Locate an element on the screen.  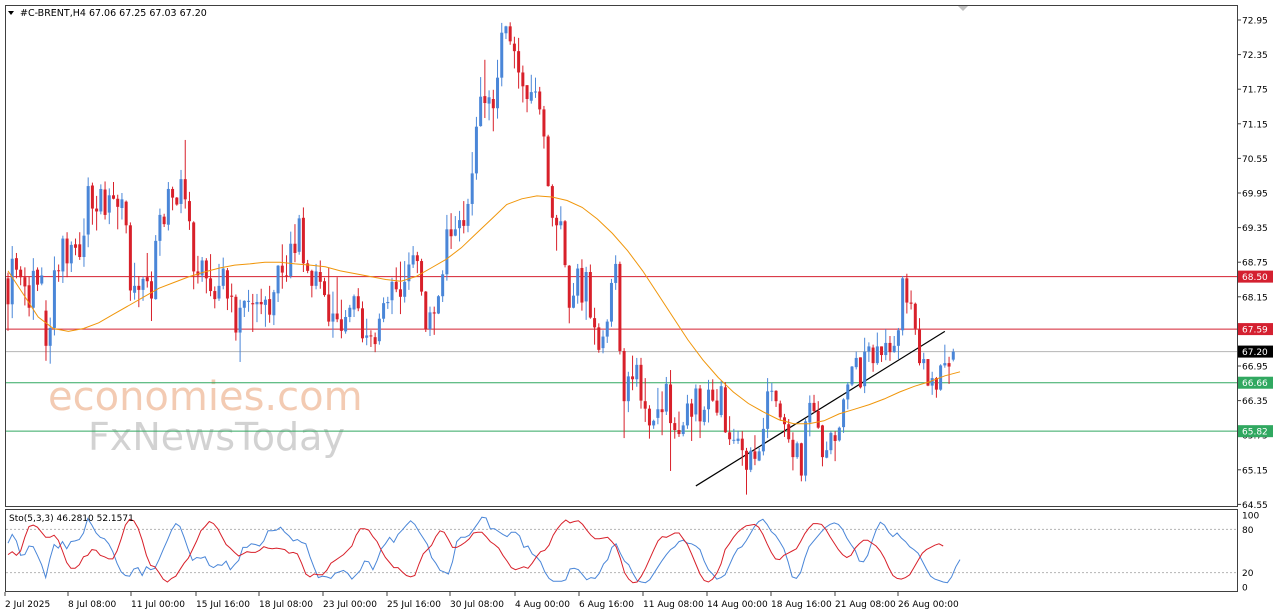
price-tick-label: 65.15 is located at coordinates (1255, 471).